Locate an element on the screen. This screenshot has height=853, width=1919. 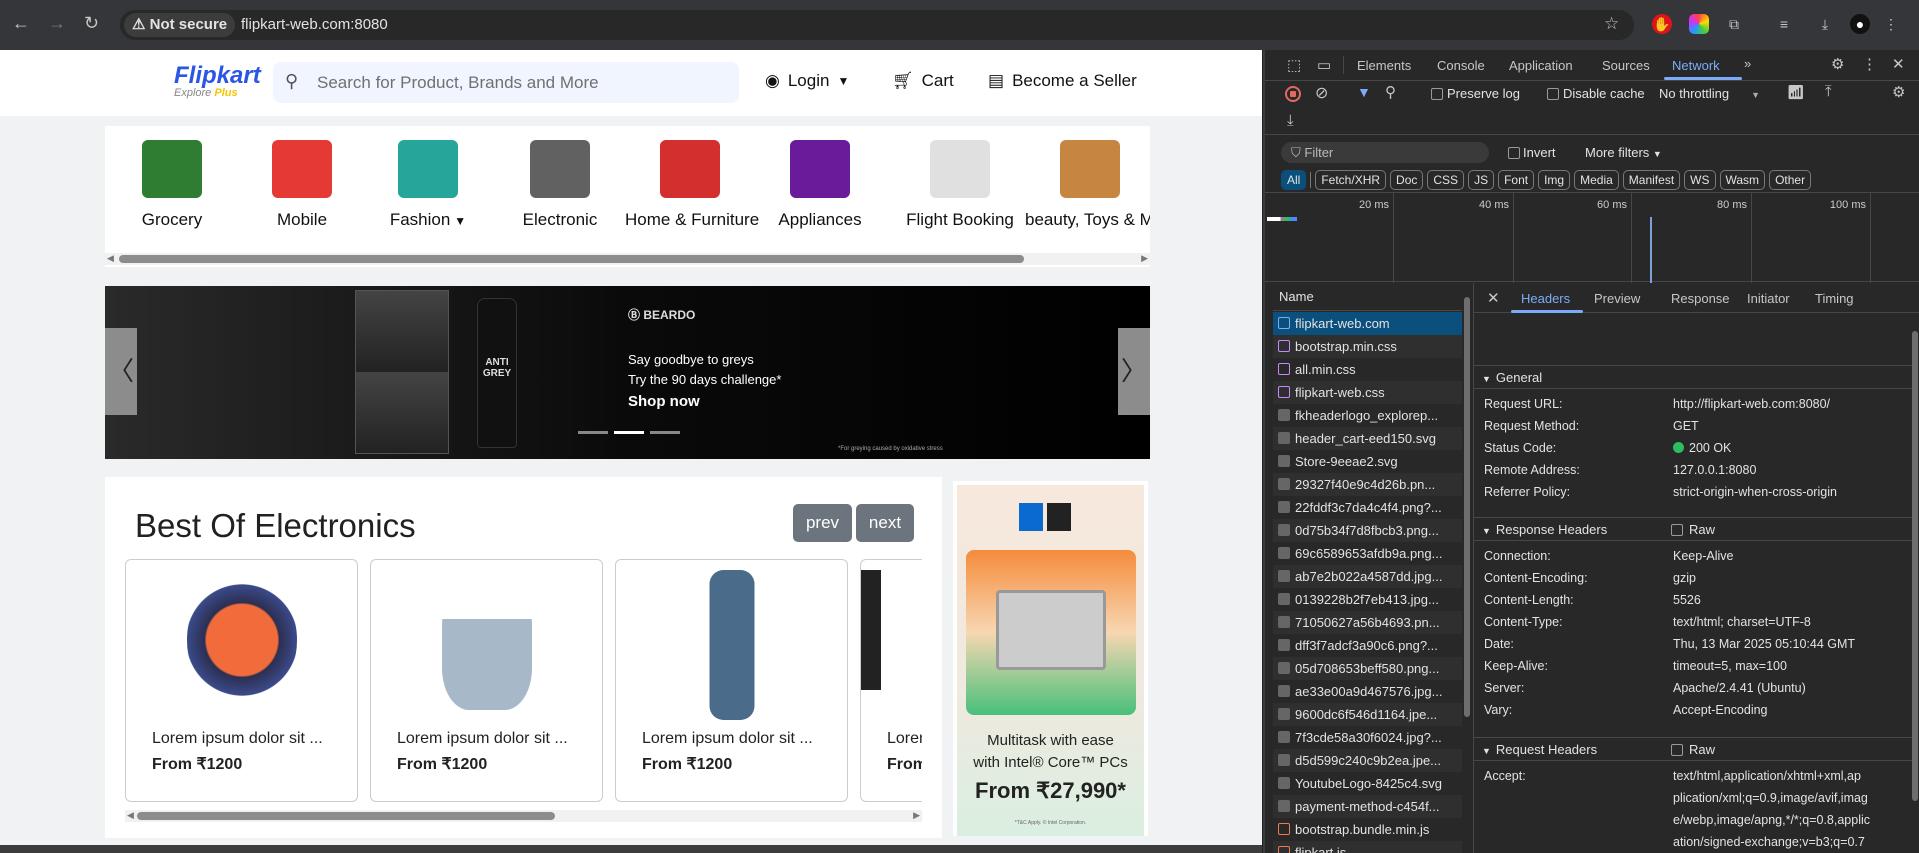
forward-icon: → is located at coordinates (57, 23).